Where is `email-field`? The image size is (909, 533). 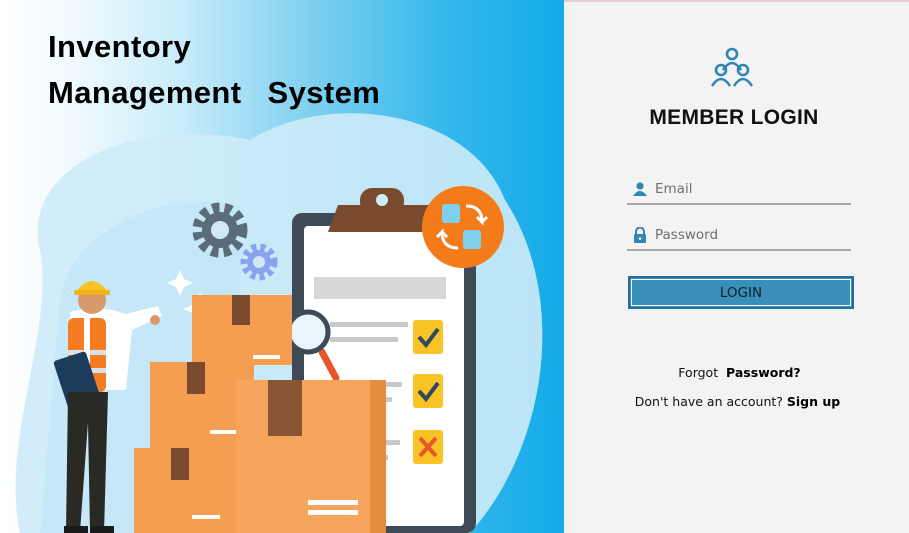
email-field is located at coordinates (739, 190).